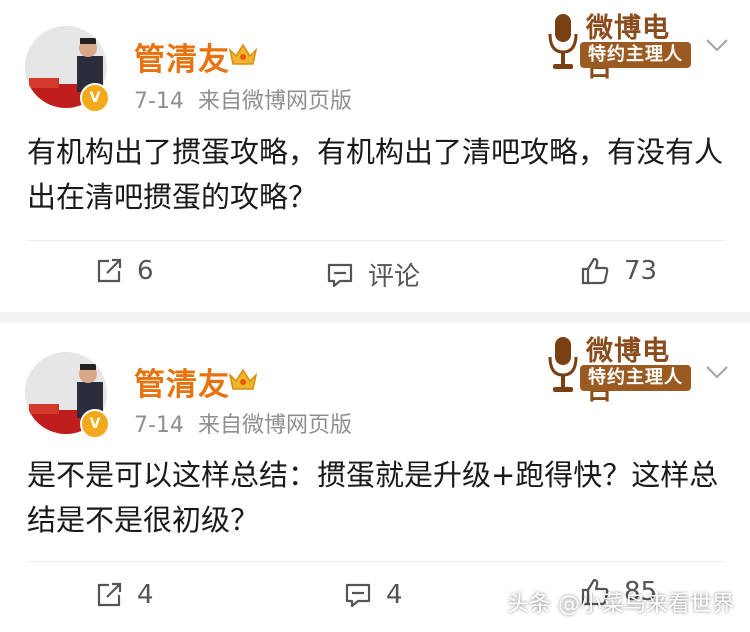 Image resolution: width=750 pixels, height=632 pixels. What do you see at coordinates (124, 271) in the screenshot?
I see `repost-button: 6` at bounding box center [124, 271].